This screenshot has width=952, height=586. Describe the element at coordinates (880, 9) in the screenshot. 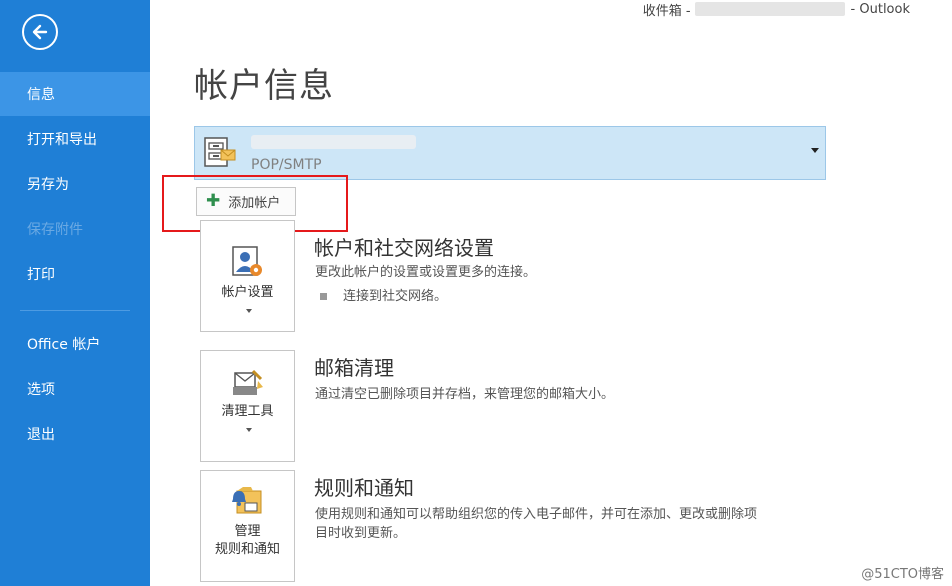

I see `window-title-suffix: - Outlook` at that location.